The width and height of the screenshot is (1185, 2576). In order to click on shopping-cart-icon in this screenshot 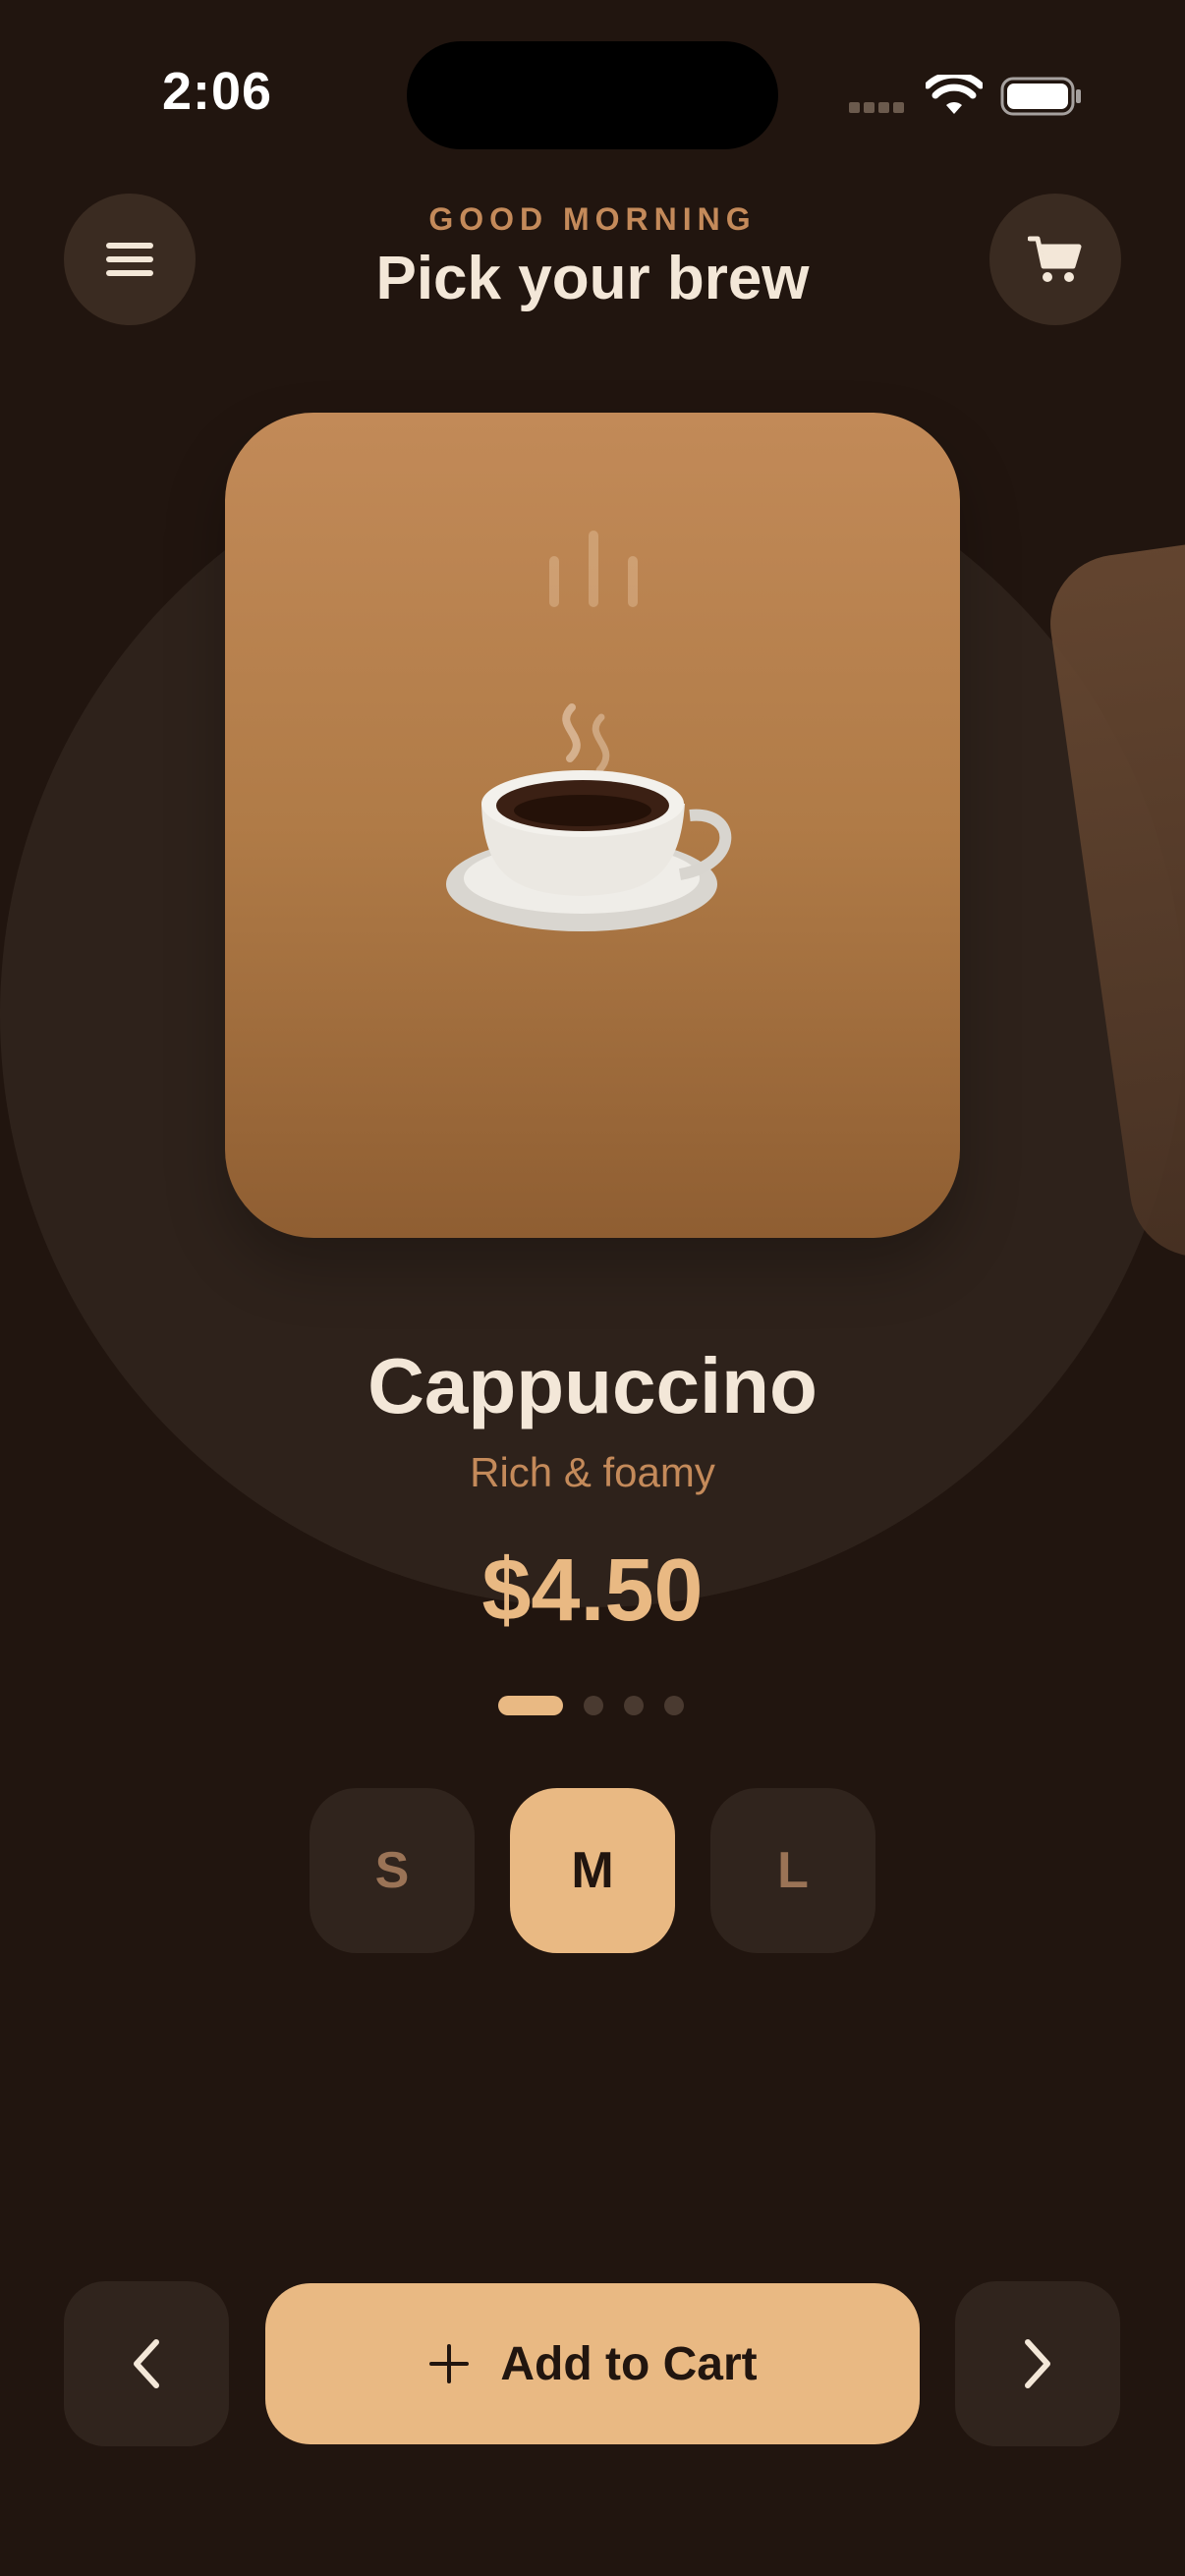, I will do `click(1055, 259)`.